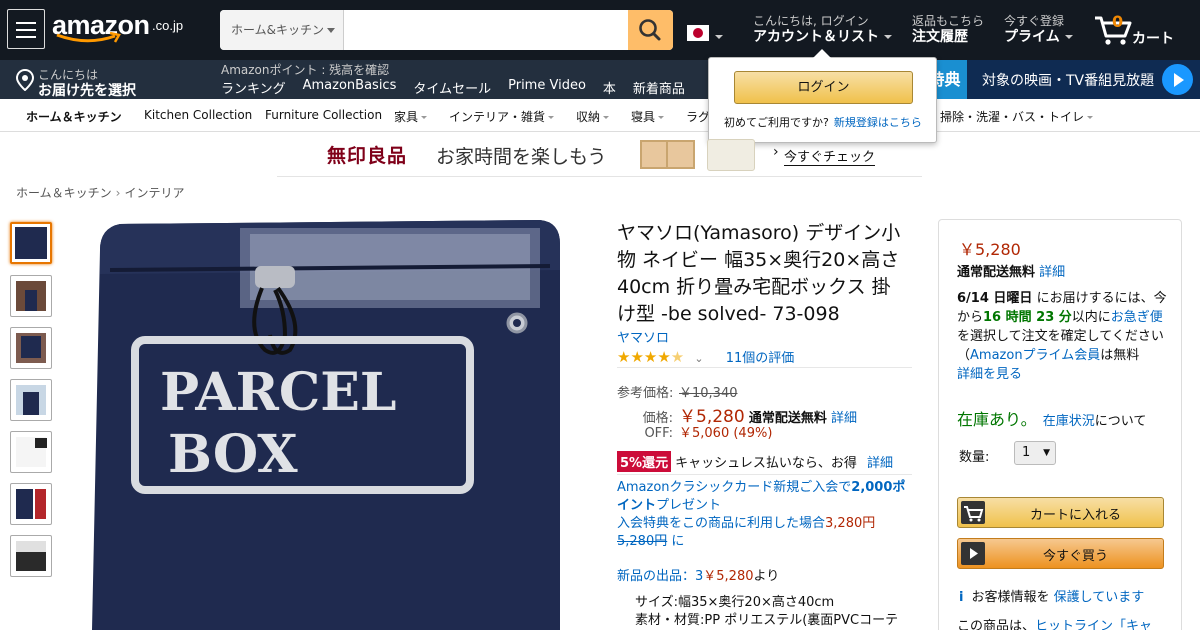 Image resolution: width=1200 pixels, height=630 pixels. I want to click on subnav-link-amazonbasics: AmazonBasics, so click(350, 87).